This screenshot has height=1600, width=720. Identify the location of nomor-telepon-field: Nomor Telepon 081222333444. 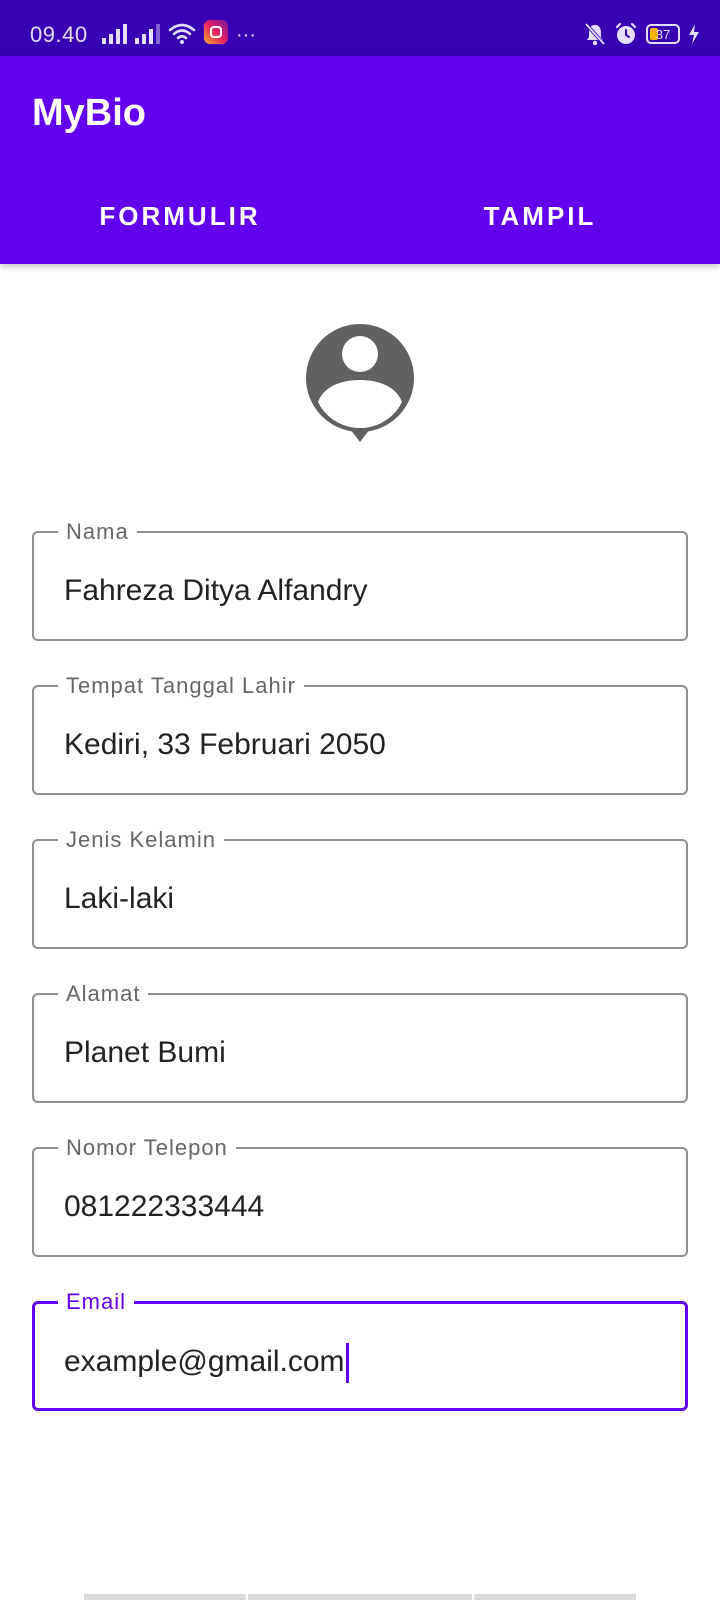
(360, 1195).